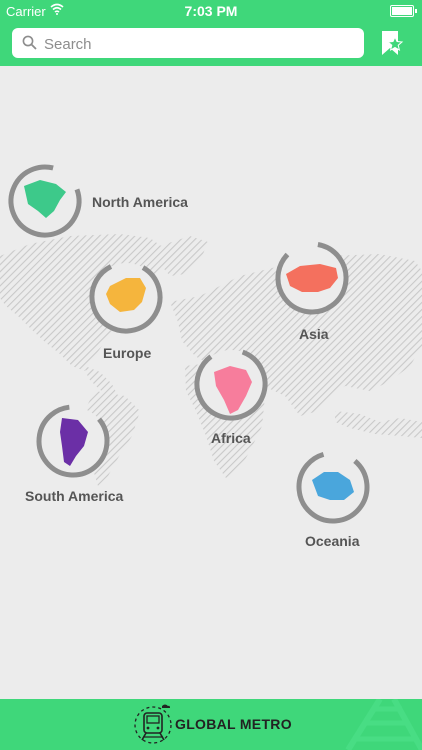  Describe the element at coordinates (29, 42) in the screenshot. I see `search-icon` at that location.